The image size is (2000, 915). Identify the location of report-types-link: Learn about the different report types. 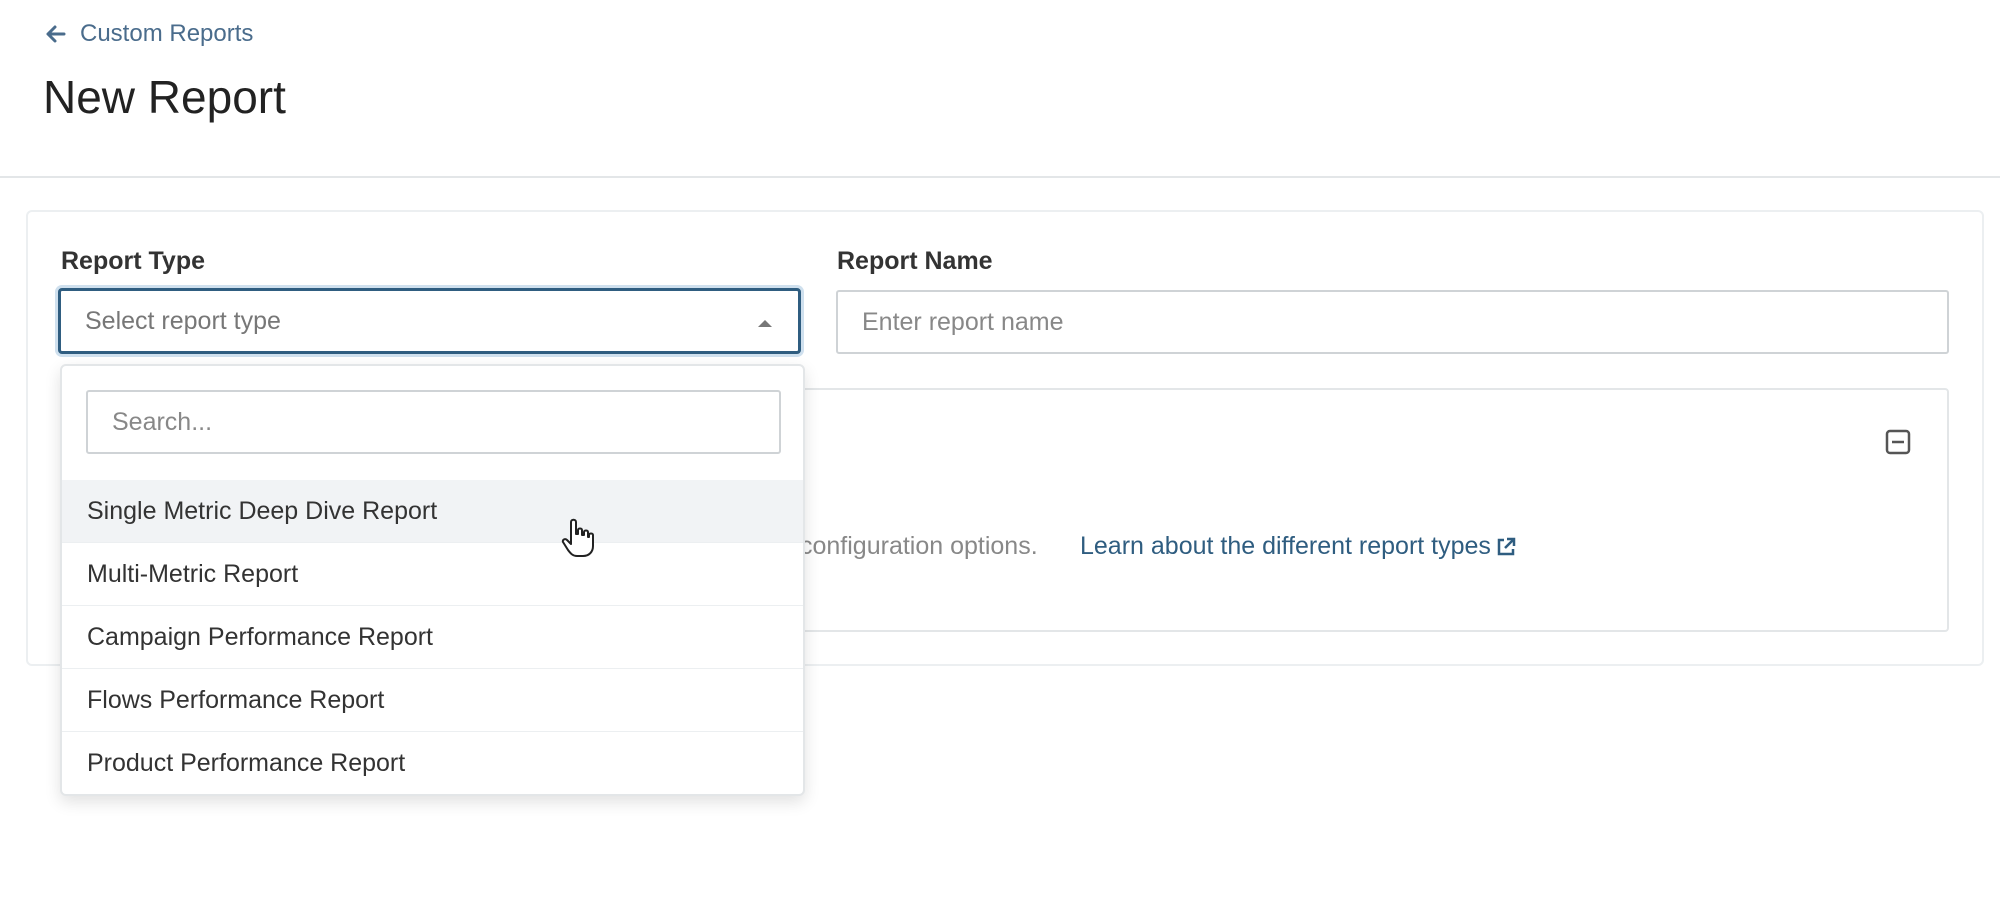
(1298, 546).